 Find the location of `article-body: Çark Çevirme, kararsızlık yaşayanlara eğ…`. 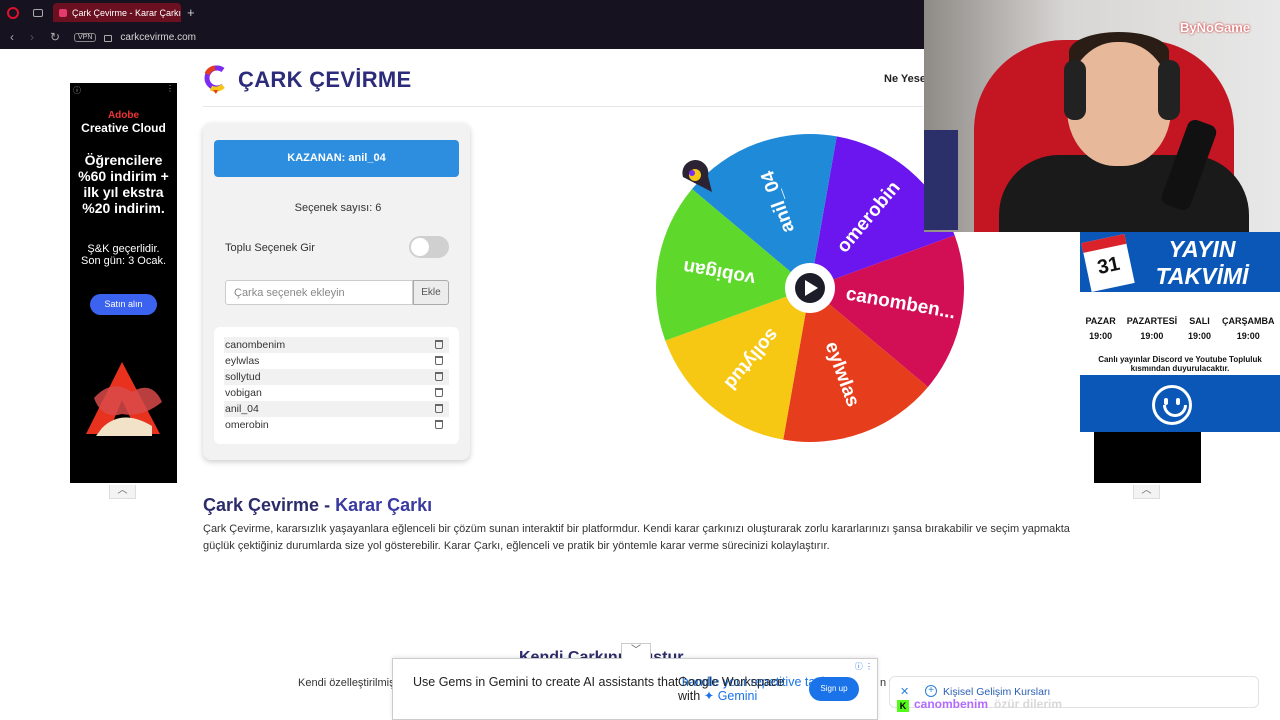

article-body: Çark Çevirme, kararsızlık yaşayanlara eğ… is located at coordinates (636, 537).